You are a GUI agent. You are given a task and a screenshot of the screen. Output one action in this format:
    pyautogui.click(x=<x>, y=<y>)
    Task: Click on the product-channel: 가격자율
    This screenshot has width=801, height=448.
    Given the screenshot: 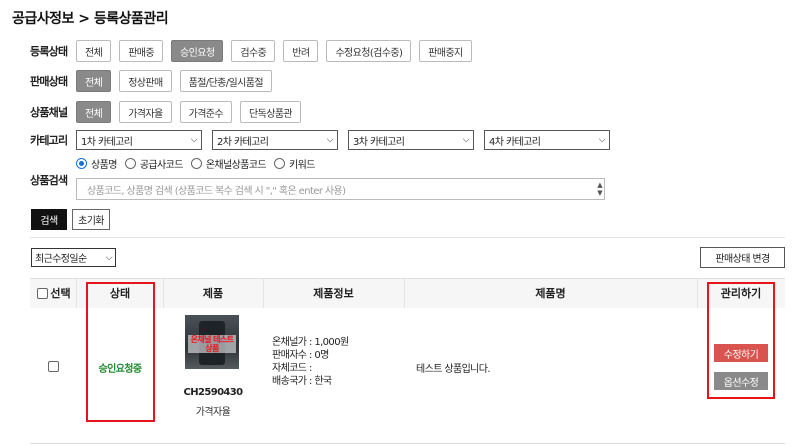 What is the action you would take?
    pyautogui.click(x=213, y=412)
    